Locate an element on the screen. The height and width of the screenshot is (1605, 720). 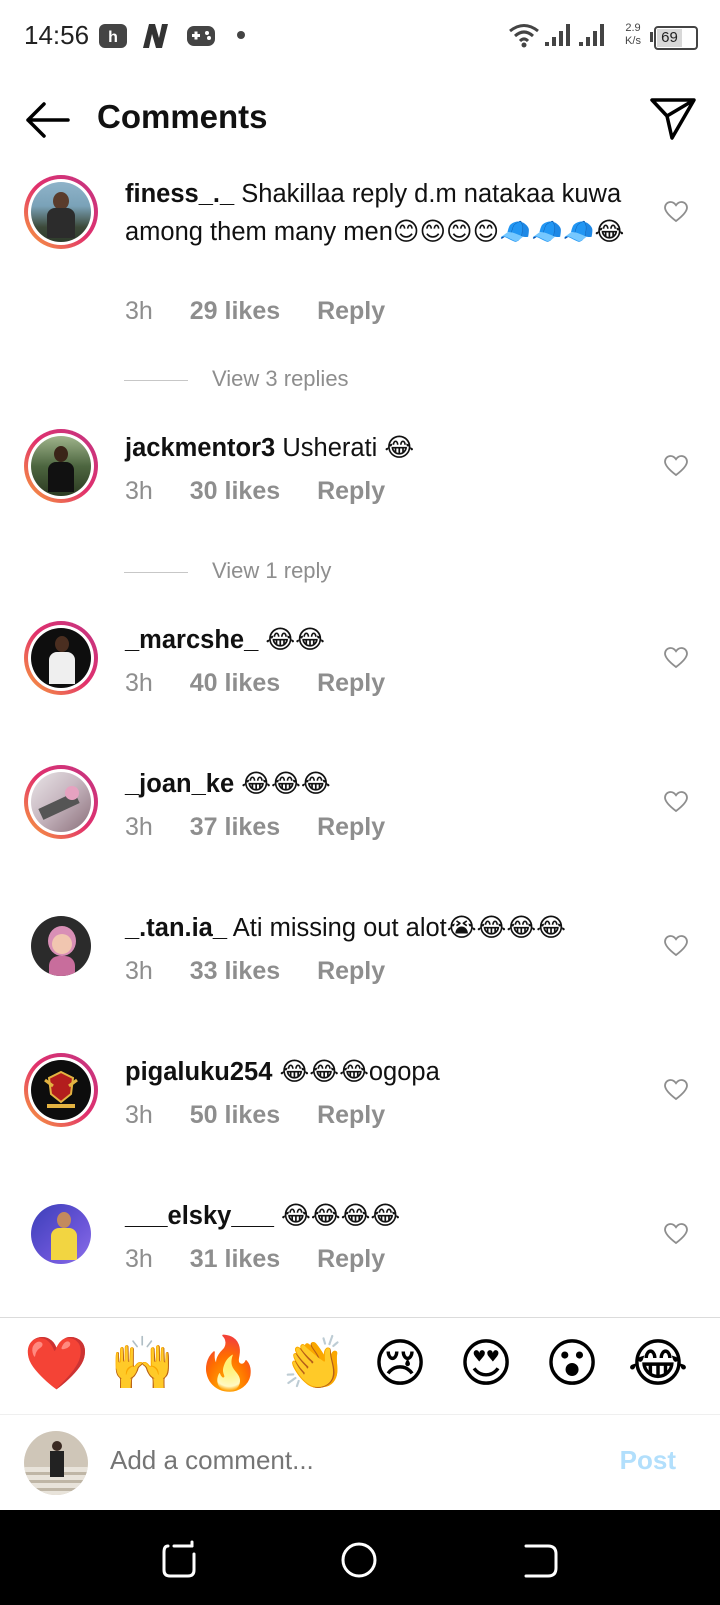
emoji-reaction-bar: ❤️ 🙌 🔥 👏 😢 😍 😮 😂 is located at coordinates (360, 1366).